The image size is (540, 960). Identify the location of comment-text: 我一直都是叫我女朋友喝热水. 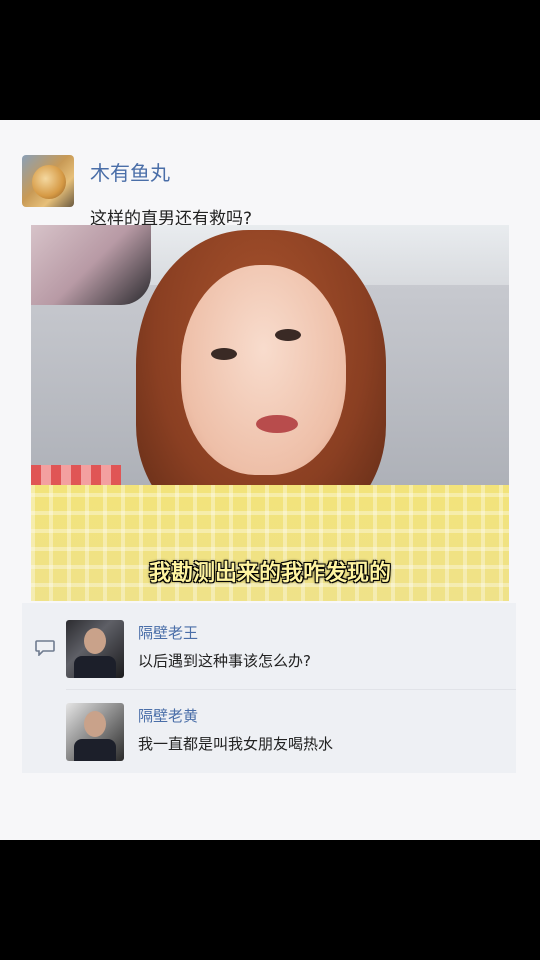
(236, 744).